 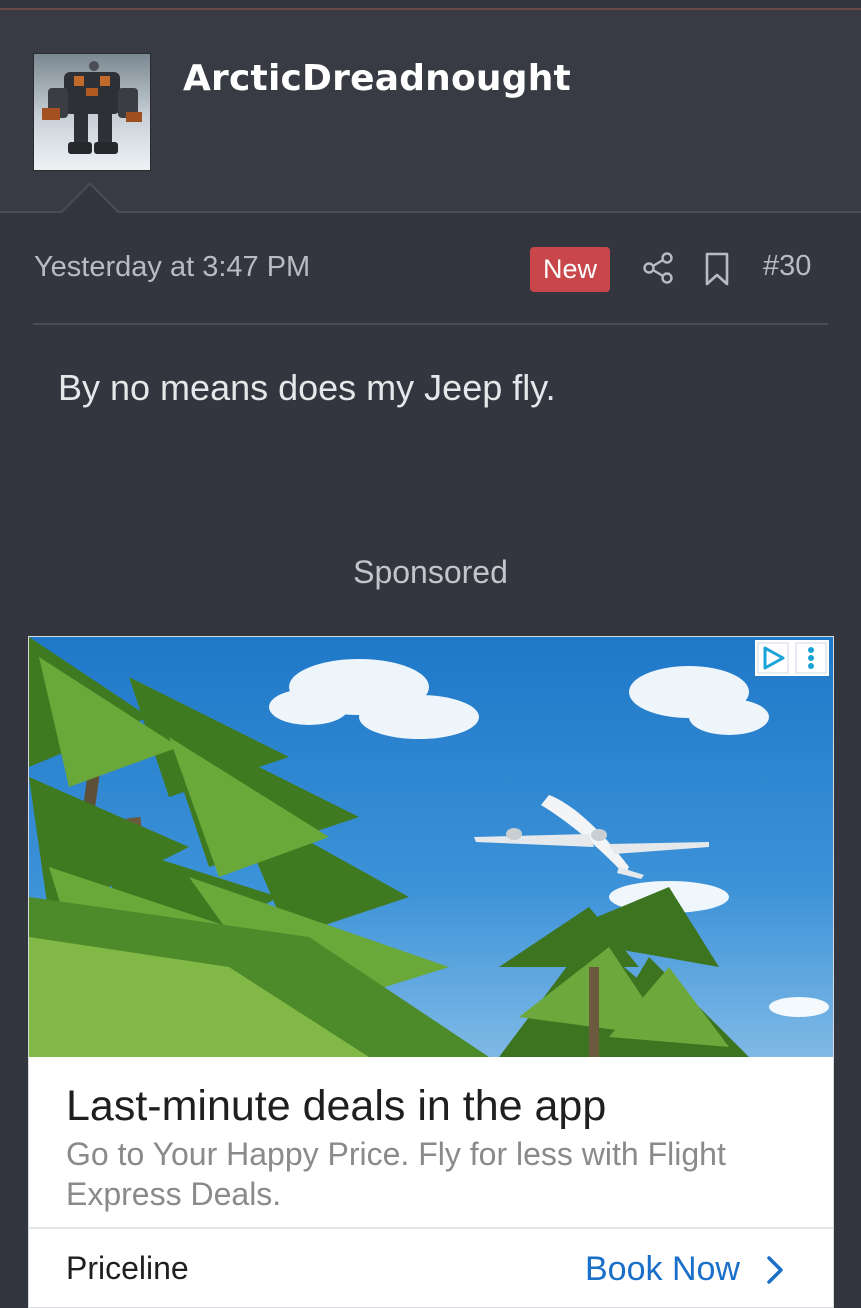 What do you see at coordinates (336, 1106) in the screenshot?
I see `ad-title: Last-minute deals in the app` at bounding box center [336, 1106].